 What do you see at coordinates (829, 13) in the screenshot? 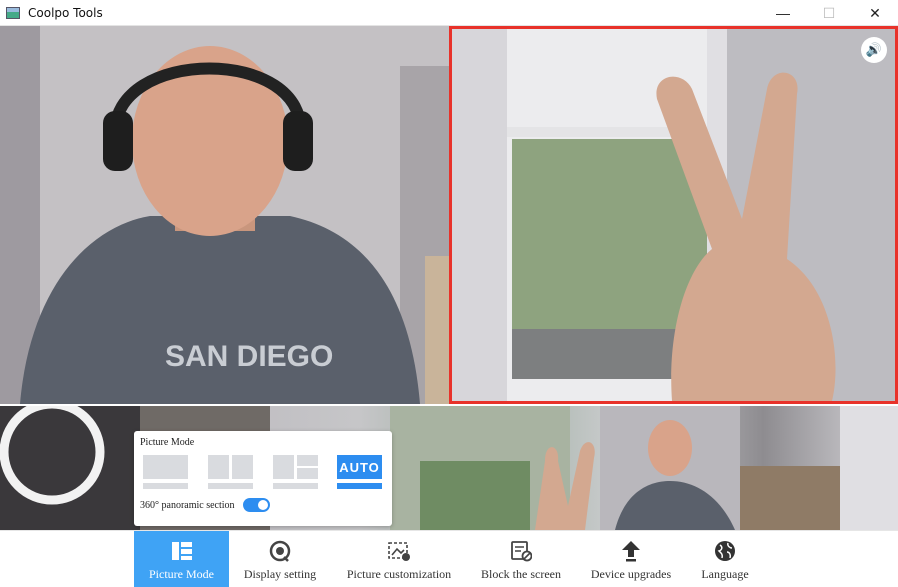
I see `maximize-button: ☐` at bounding box center [829, 13].